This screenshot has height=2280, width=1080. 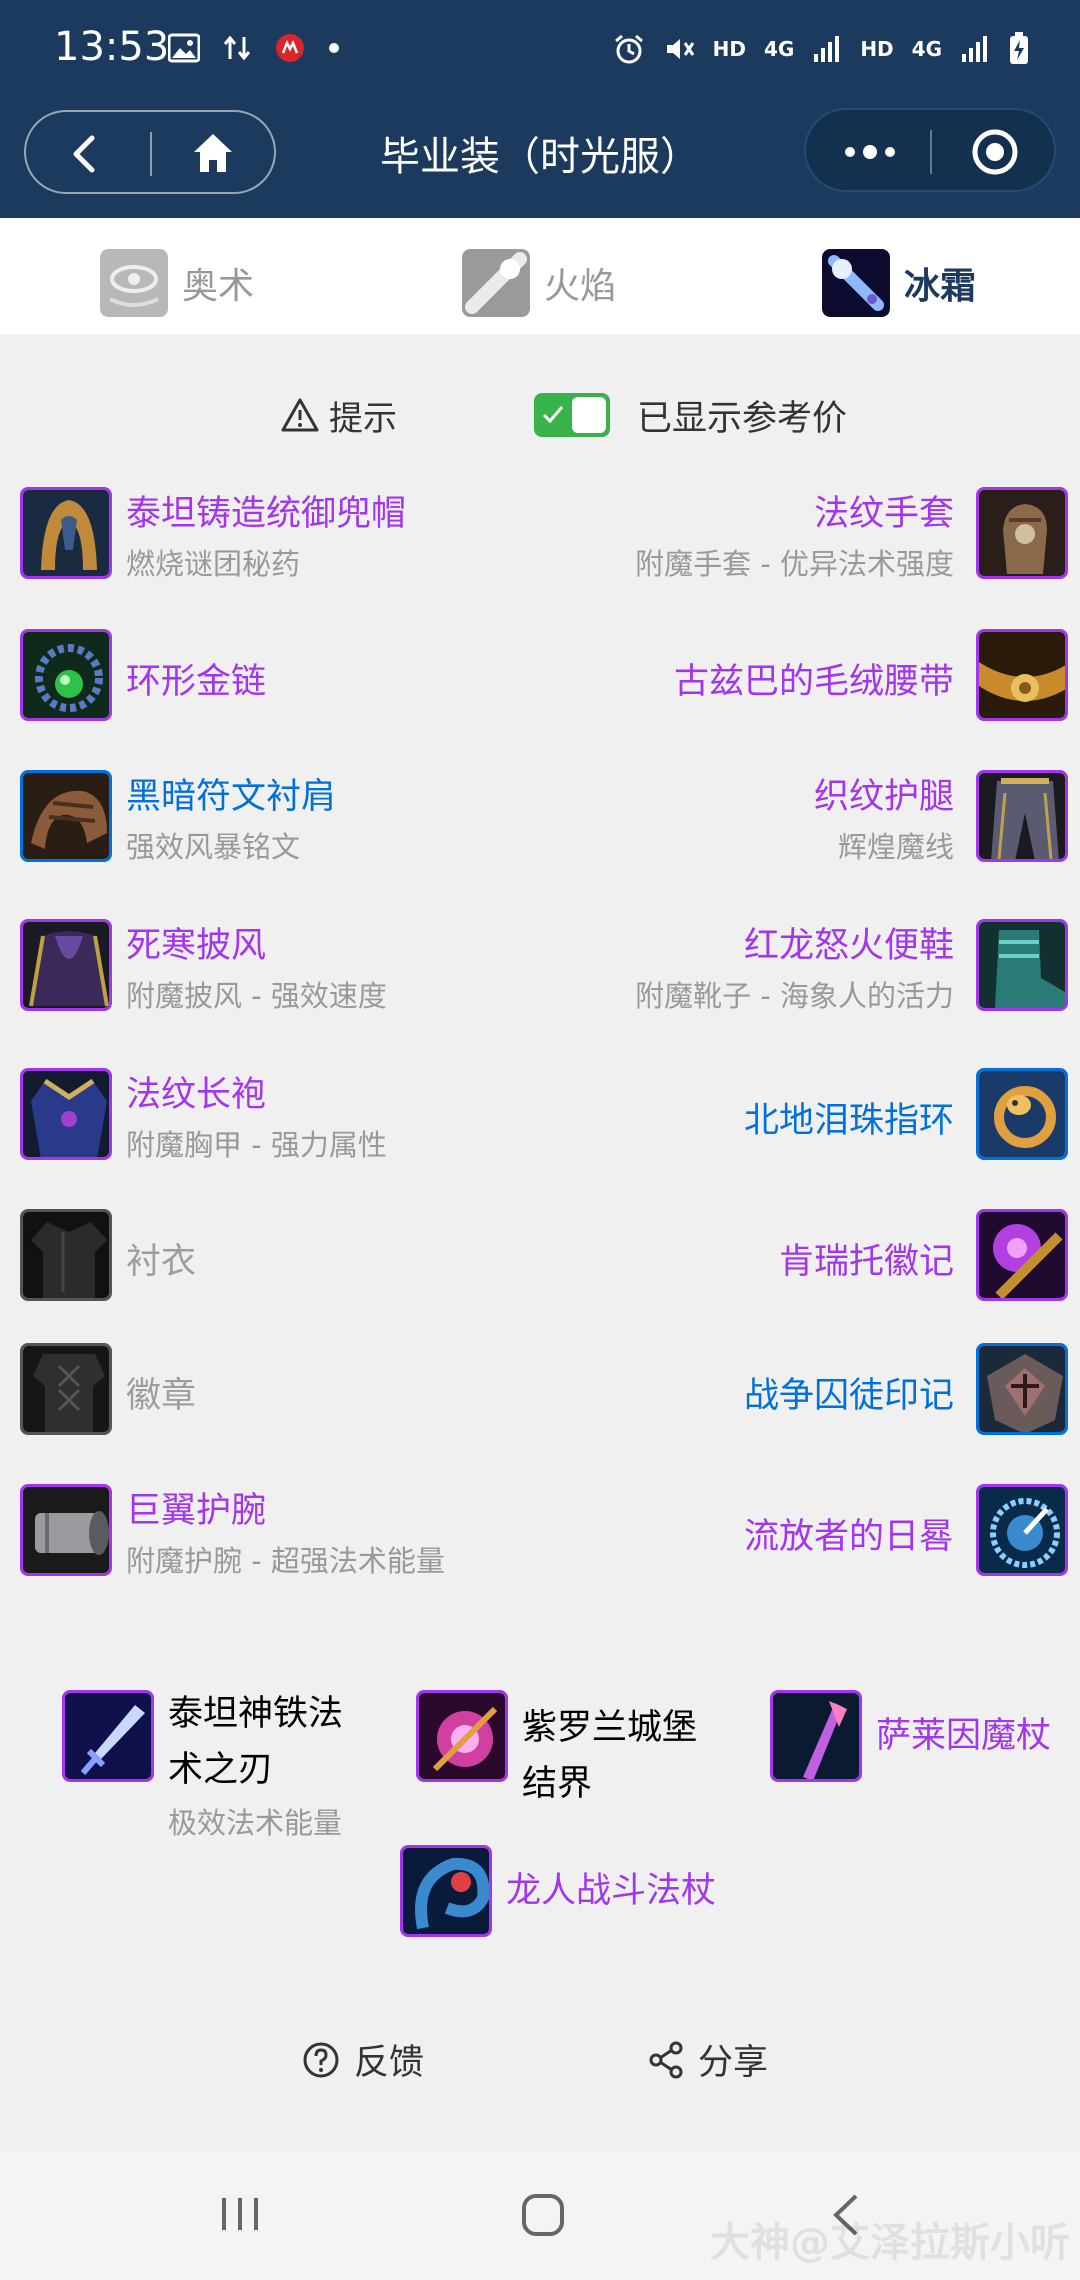 I want to click on gear-enchant: 附魔靴子 - 海象人的活力, so click(x=794, y=996).